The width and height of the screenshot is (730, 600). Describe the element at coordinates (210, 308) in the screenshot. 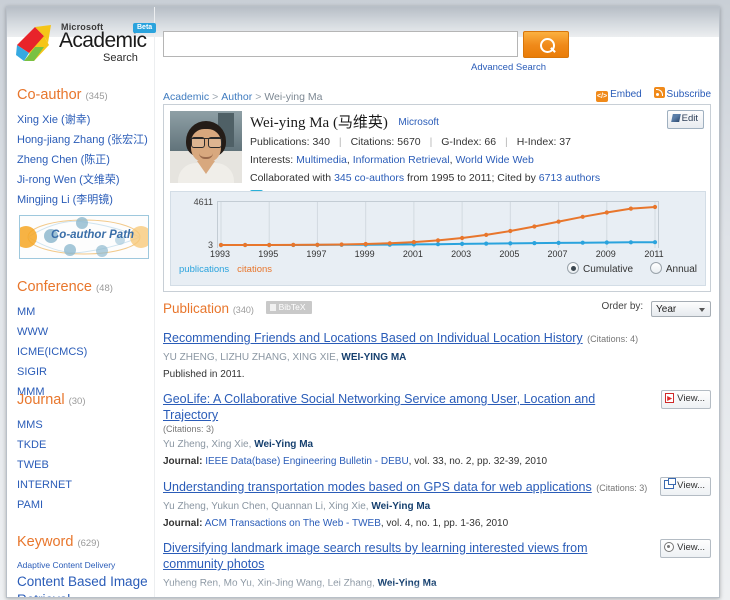

I see `publication-section-title: Publication (340)` at that location.